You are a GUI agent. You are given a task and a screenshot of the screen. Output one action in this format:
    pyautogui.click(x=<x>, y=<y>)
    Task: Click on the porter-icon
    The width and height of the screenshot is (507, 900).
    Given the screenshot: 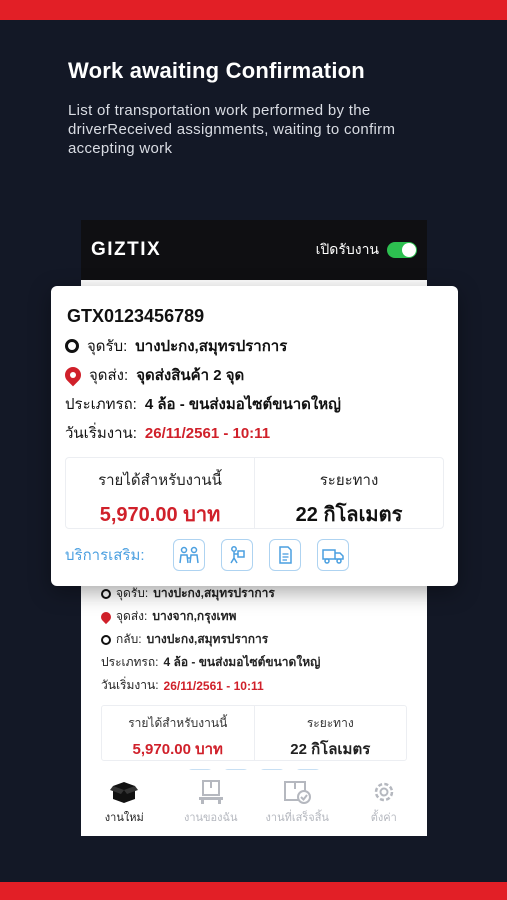 What is the action you would take?
    pyautogui.click(x=237, y=555)
    